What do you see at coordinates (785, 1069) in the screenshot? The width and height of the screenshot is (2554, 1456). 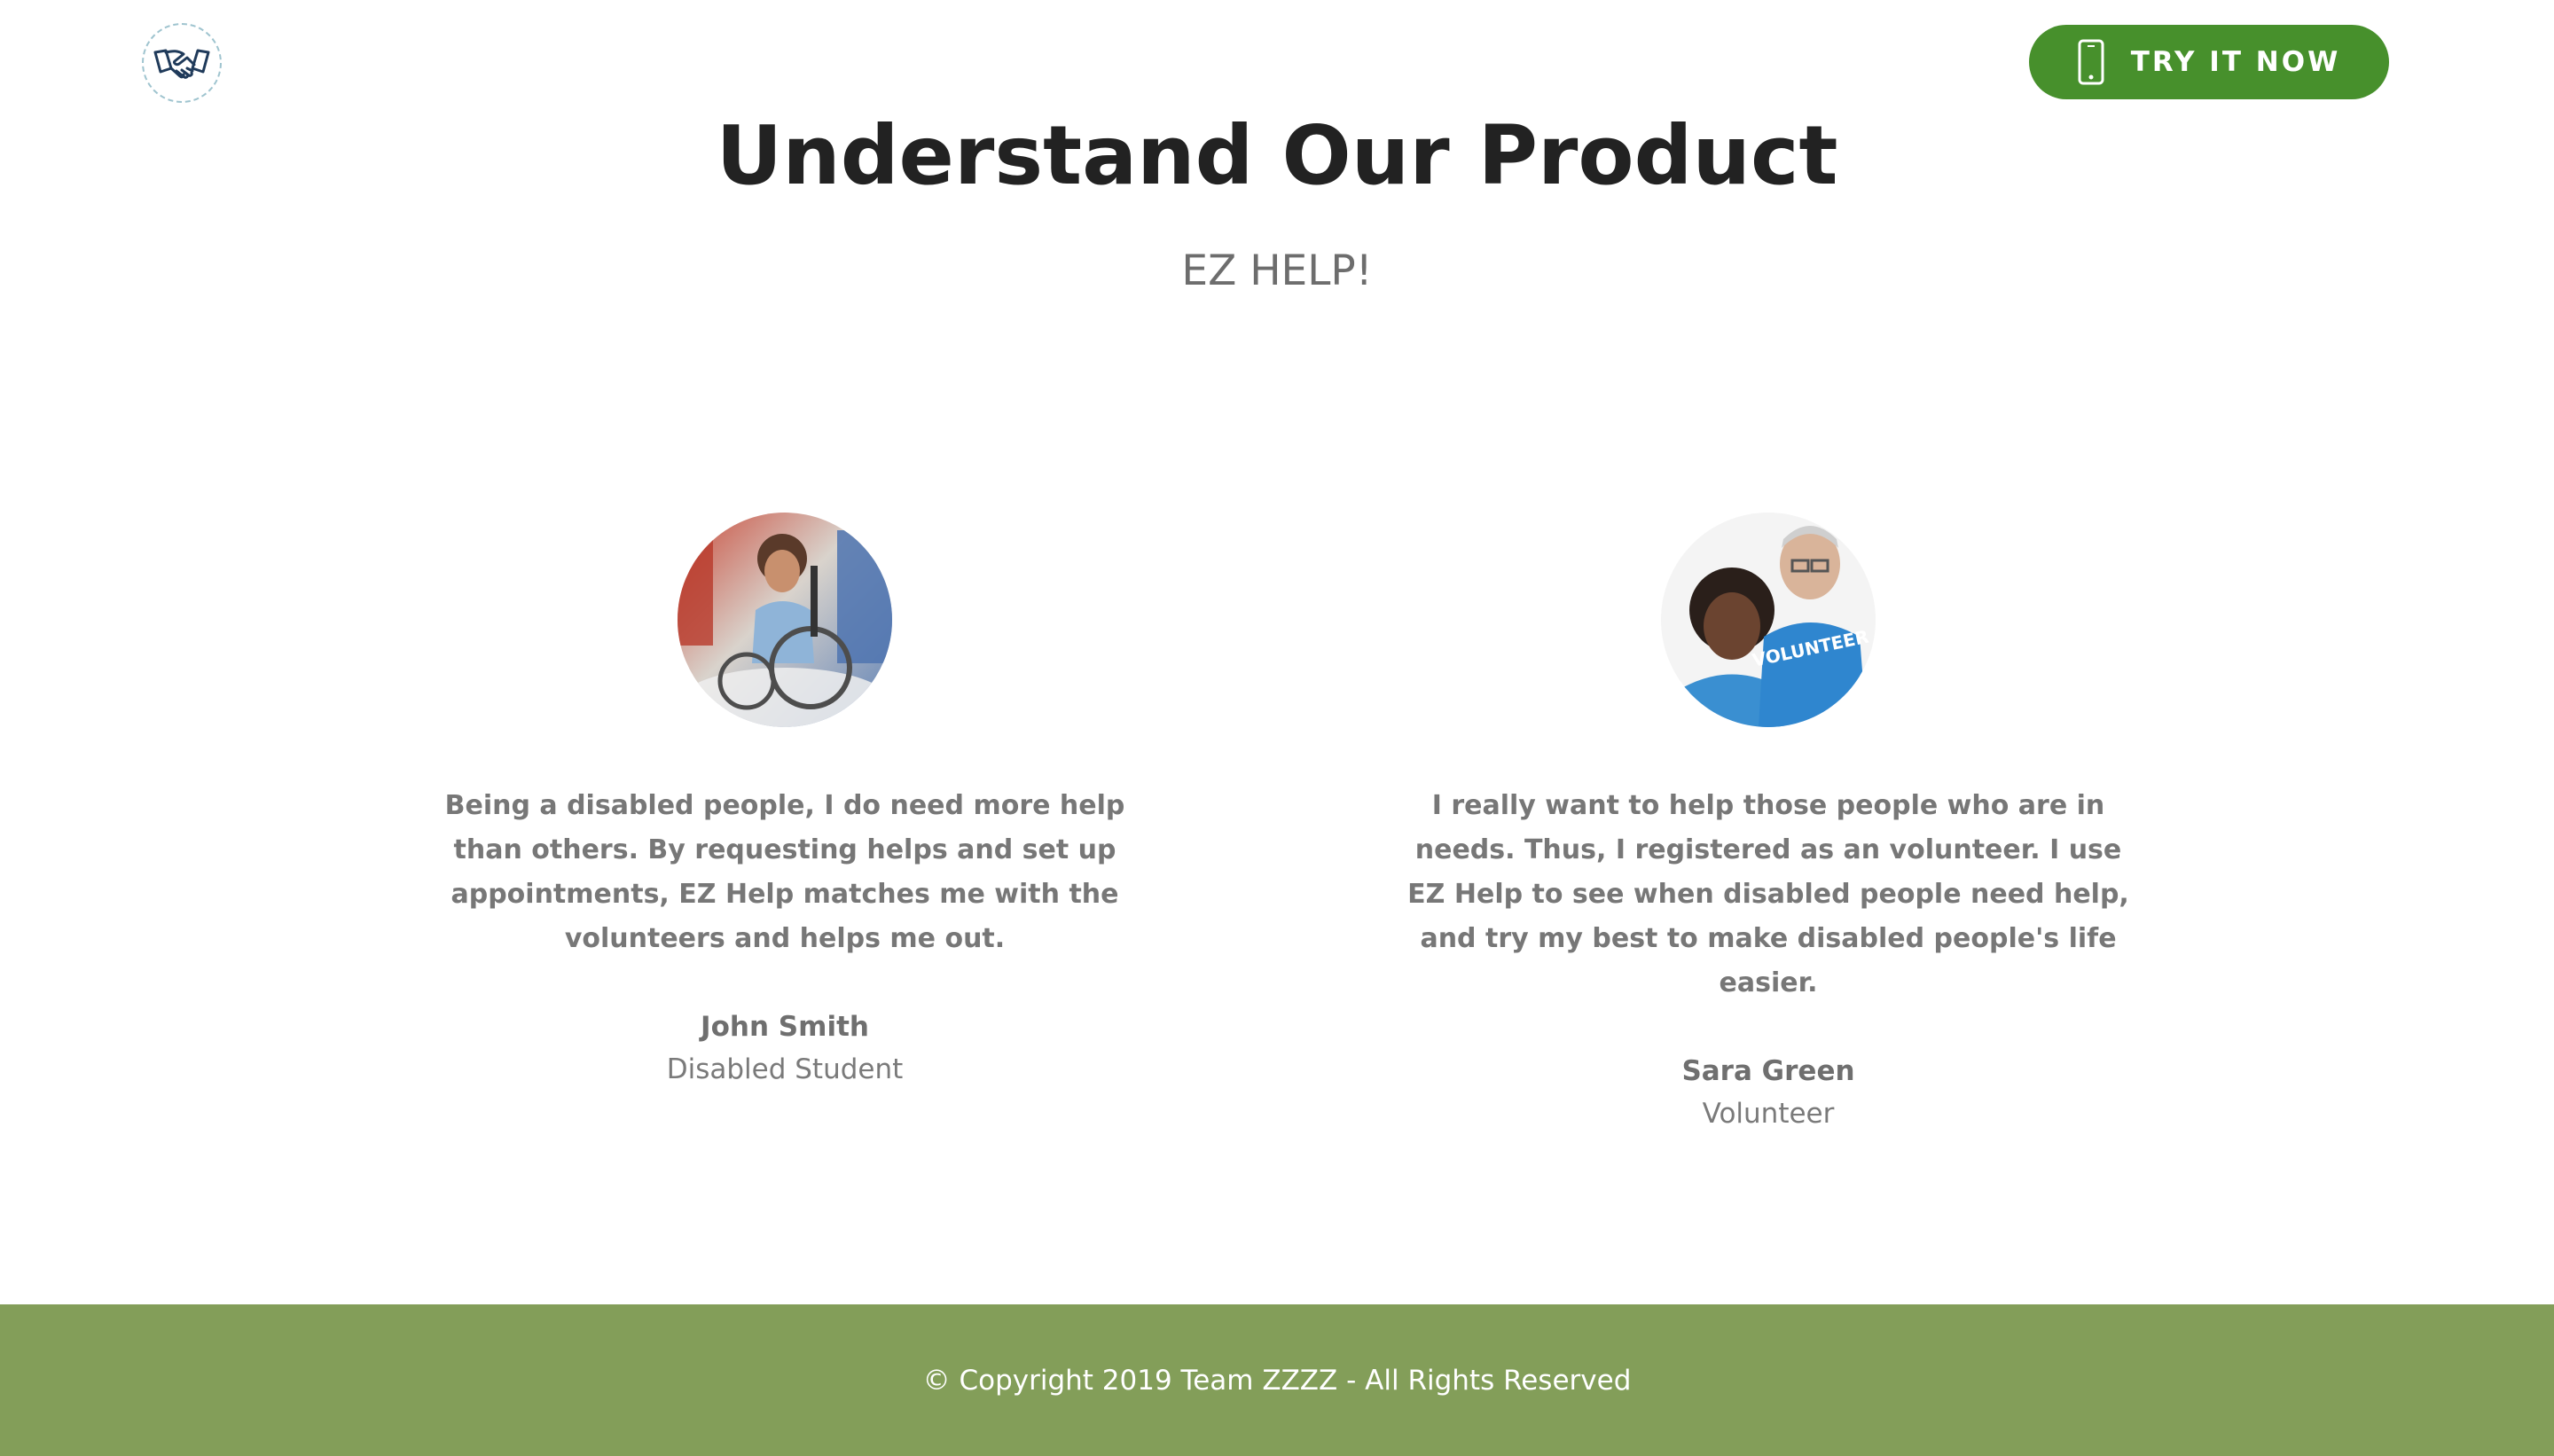 I see `testimonial-role: Disabled Student` at bounding box center [785, 1069].